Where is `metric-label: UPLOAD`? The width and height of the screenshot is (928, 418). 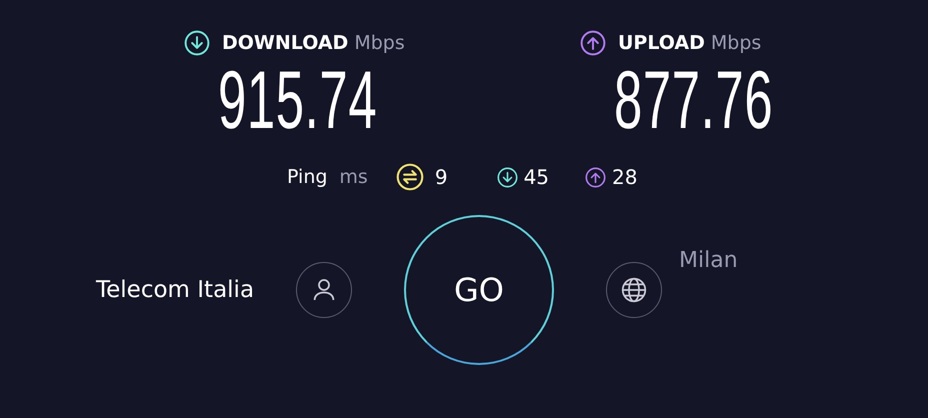
metric-label: UPLOAD is located at coordinates (661, 43).